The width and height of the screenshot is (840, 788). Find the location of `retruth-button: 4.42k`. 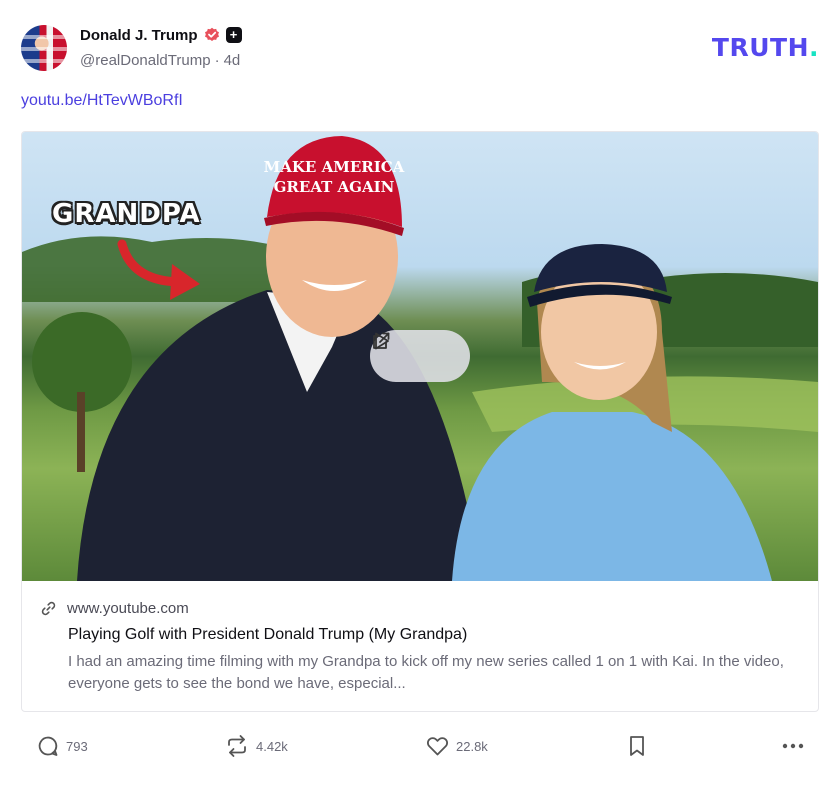

retruth-button: 4.42k is located at coordinates (256, 746).